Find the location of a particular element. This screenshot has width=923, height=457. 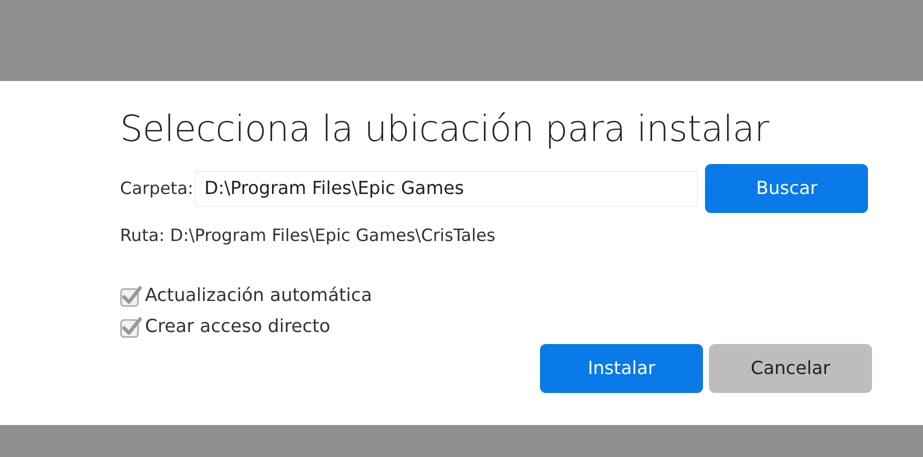

browse-button: Buscar is located at coordinates (786, 188).